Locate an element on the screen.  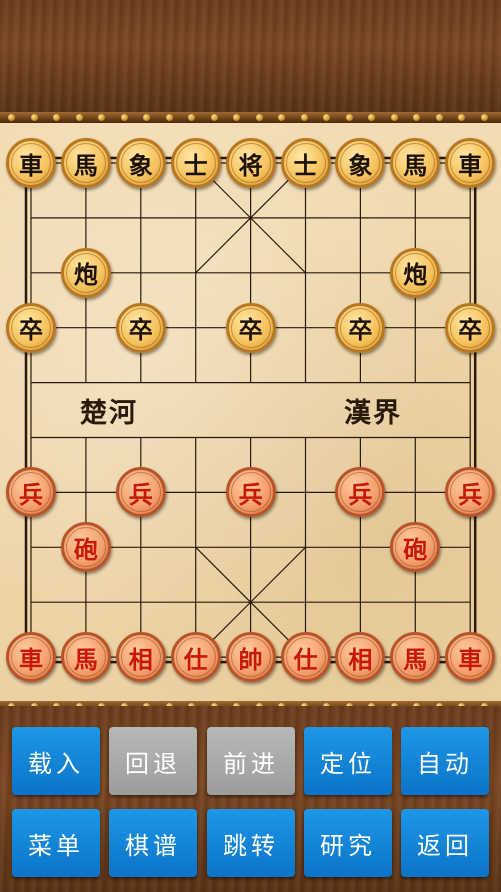
red-piece: 馬 is located at coordinates (85, 657).